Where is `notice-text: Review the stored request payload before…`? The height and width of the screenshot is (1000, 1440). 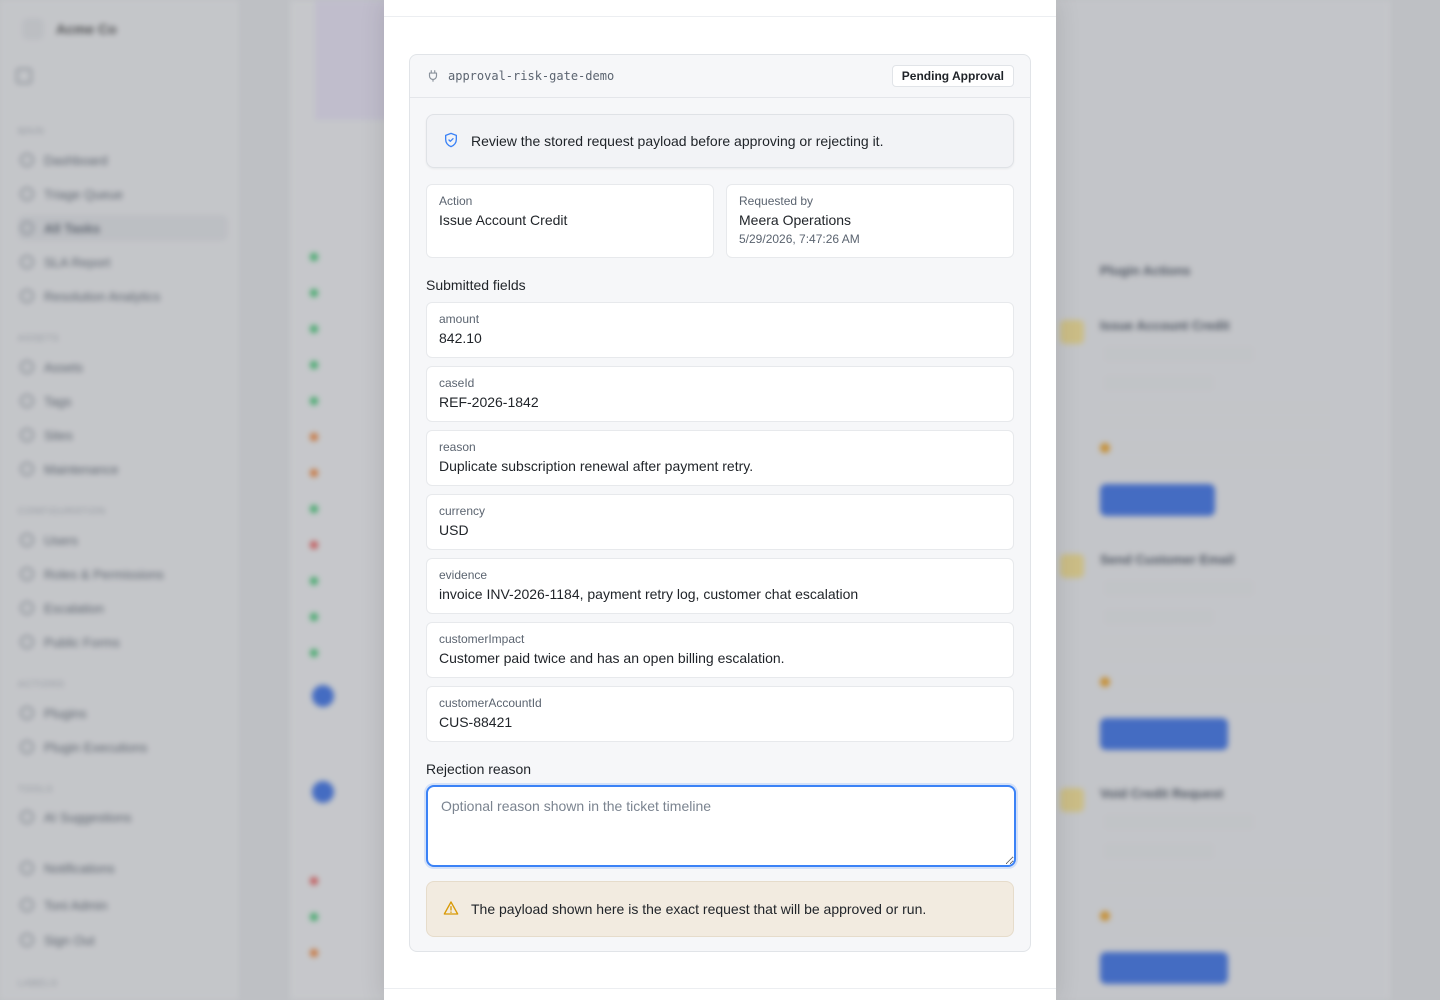
notice-text: Review the stored request payload before… is located at coordinates (677, 141).